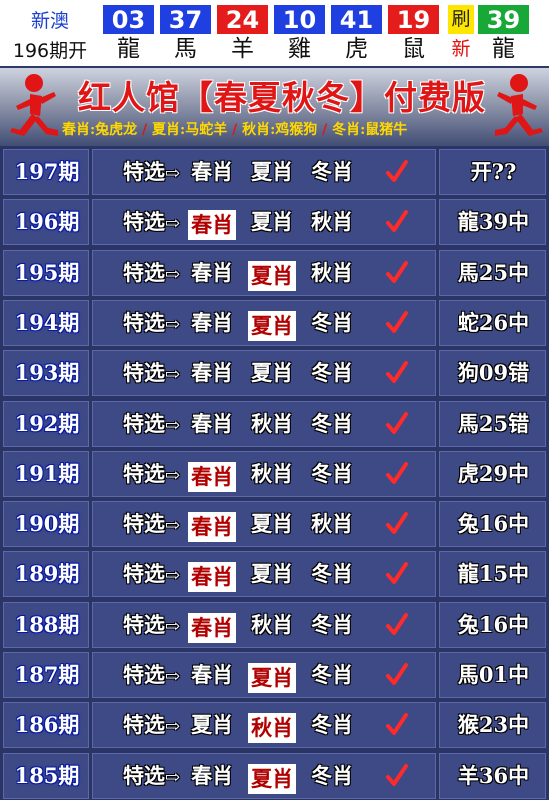 This screenshot has width=549, height=800. I want to click on result-cell: 蛇26中, so click(492, 323).